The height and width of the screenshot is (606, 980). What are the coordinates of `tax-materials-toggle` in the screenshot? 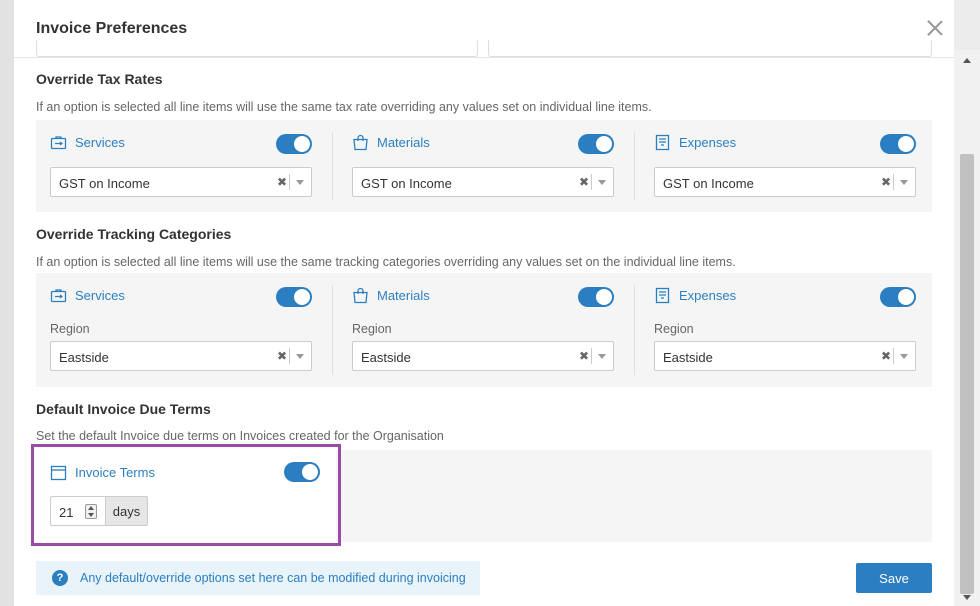 It's located at (596, 144).